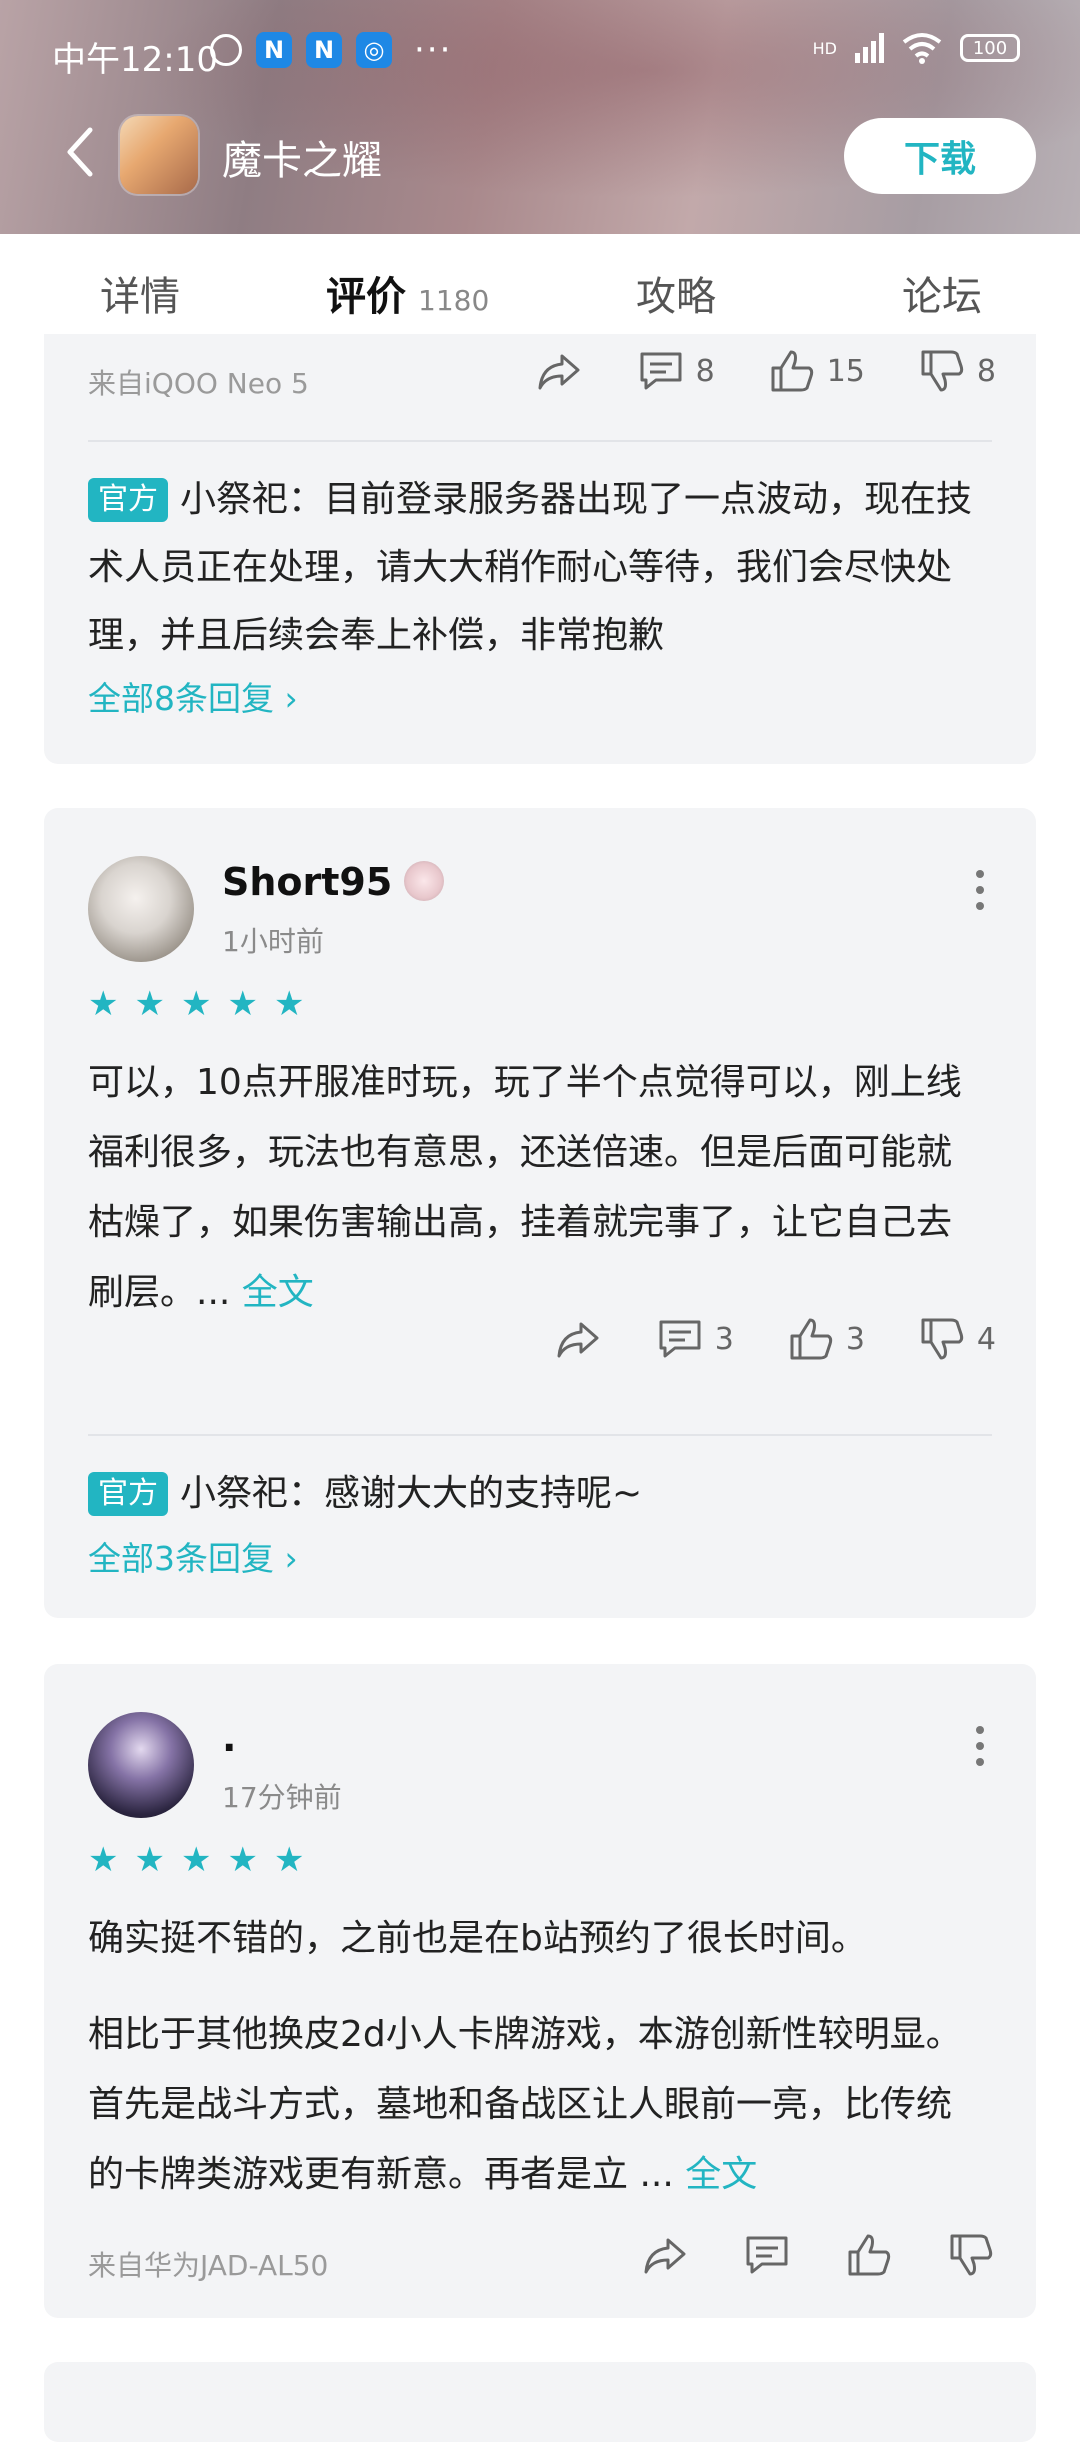  Describe the element at coordinates (226, 50) in the screenshot. I see `alarm-icon` at that location.